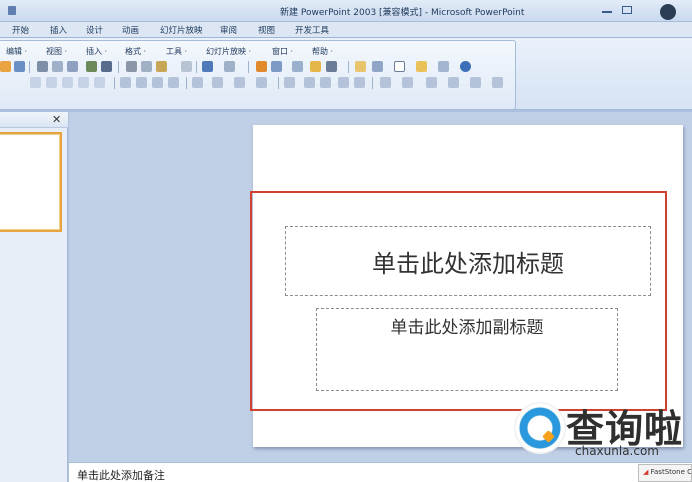 This screenshot has width=692, height=482. I want to click on chart-icon, so click(261, 66).